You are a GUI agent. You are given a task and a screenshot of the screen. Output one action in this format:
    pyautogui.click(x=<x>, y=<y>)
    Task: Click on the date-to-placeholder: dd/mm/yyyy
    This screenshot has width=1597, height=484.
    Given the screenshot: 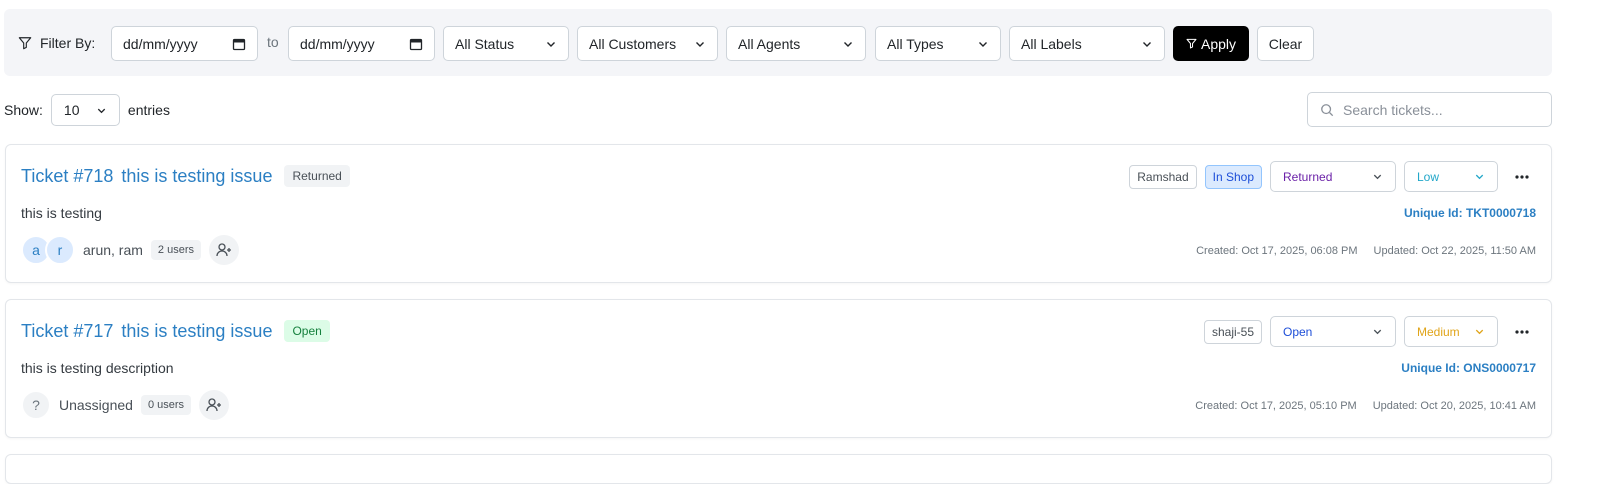 What is the action you would take?
    pyautogui.click(x=337, y=43)
    